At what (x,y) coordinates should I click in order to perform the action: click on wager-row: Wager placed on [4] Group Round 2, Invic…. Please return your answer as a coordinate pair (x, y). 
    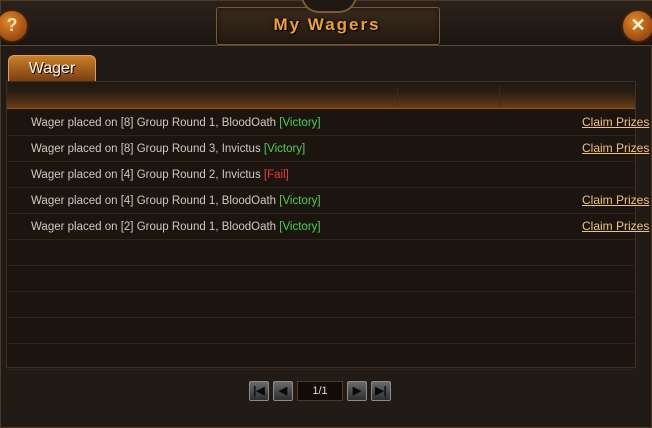
    Looking at the image, I should click on (321, 175).